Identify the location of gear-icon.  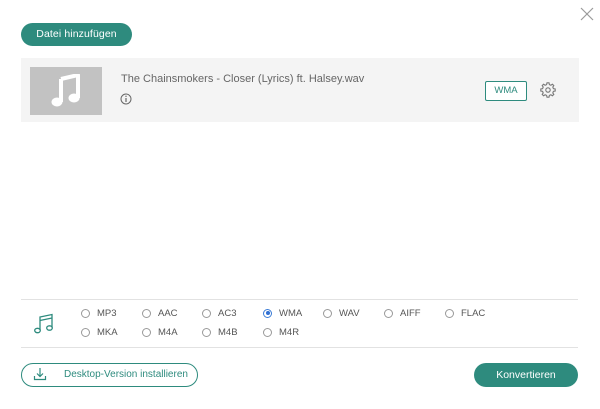
(548, 90).